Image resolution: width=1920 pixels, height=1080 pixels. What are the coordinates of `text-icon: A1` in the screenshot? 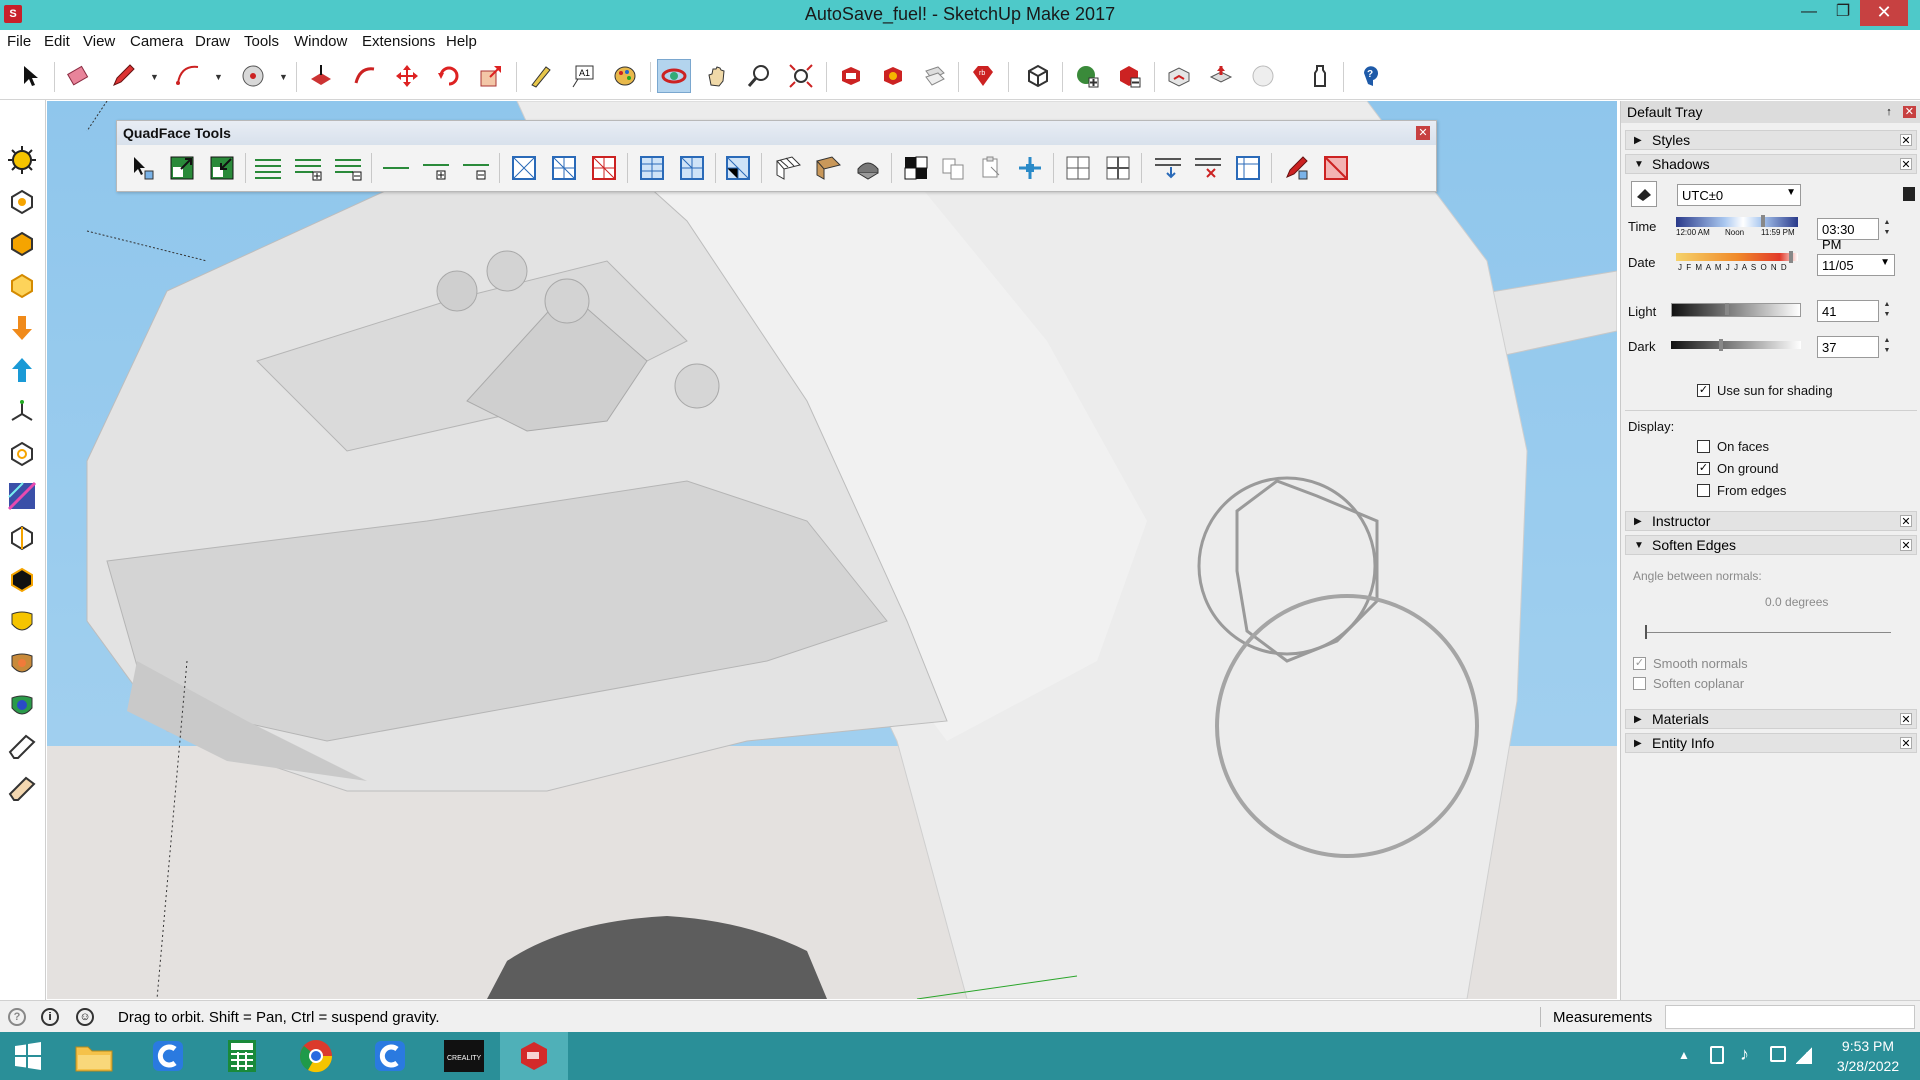 It's located at (583, 76).